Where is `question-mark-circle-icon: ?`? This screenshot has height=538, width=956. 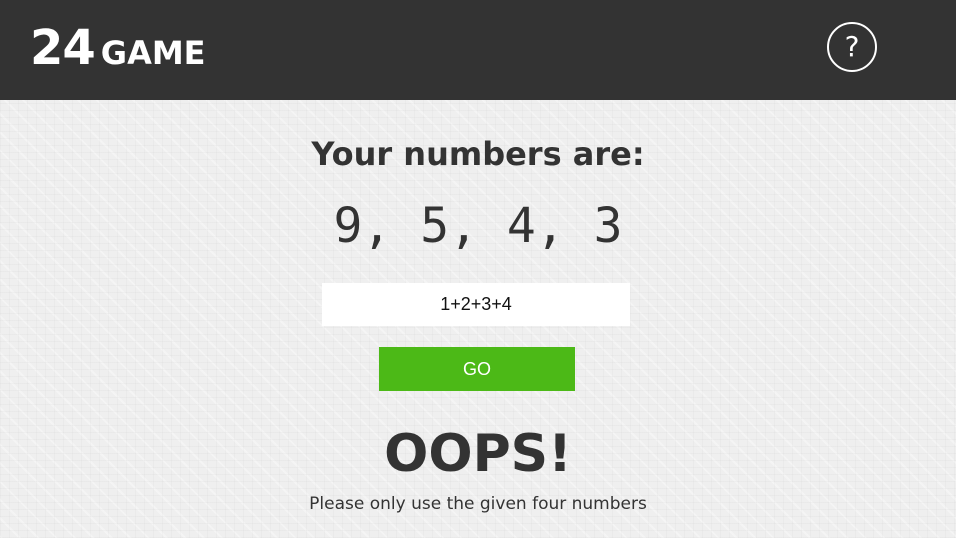 question-mark-circle-icon: ? is located at coordinates (852, 46).